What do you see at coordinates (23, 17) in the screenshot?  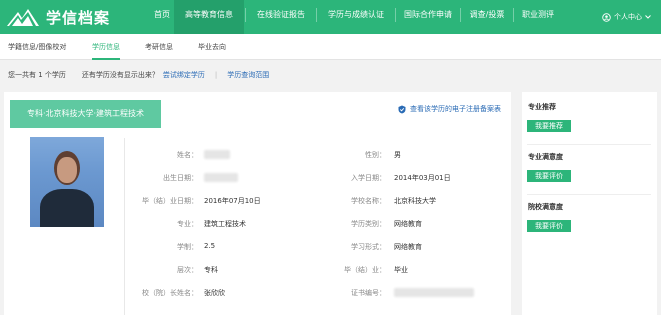 I see `logo-icon` at bounding box center [23, 17].